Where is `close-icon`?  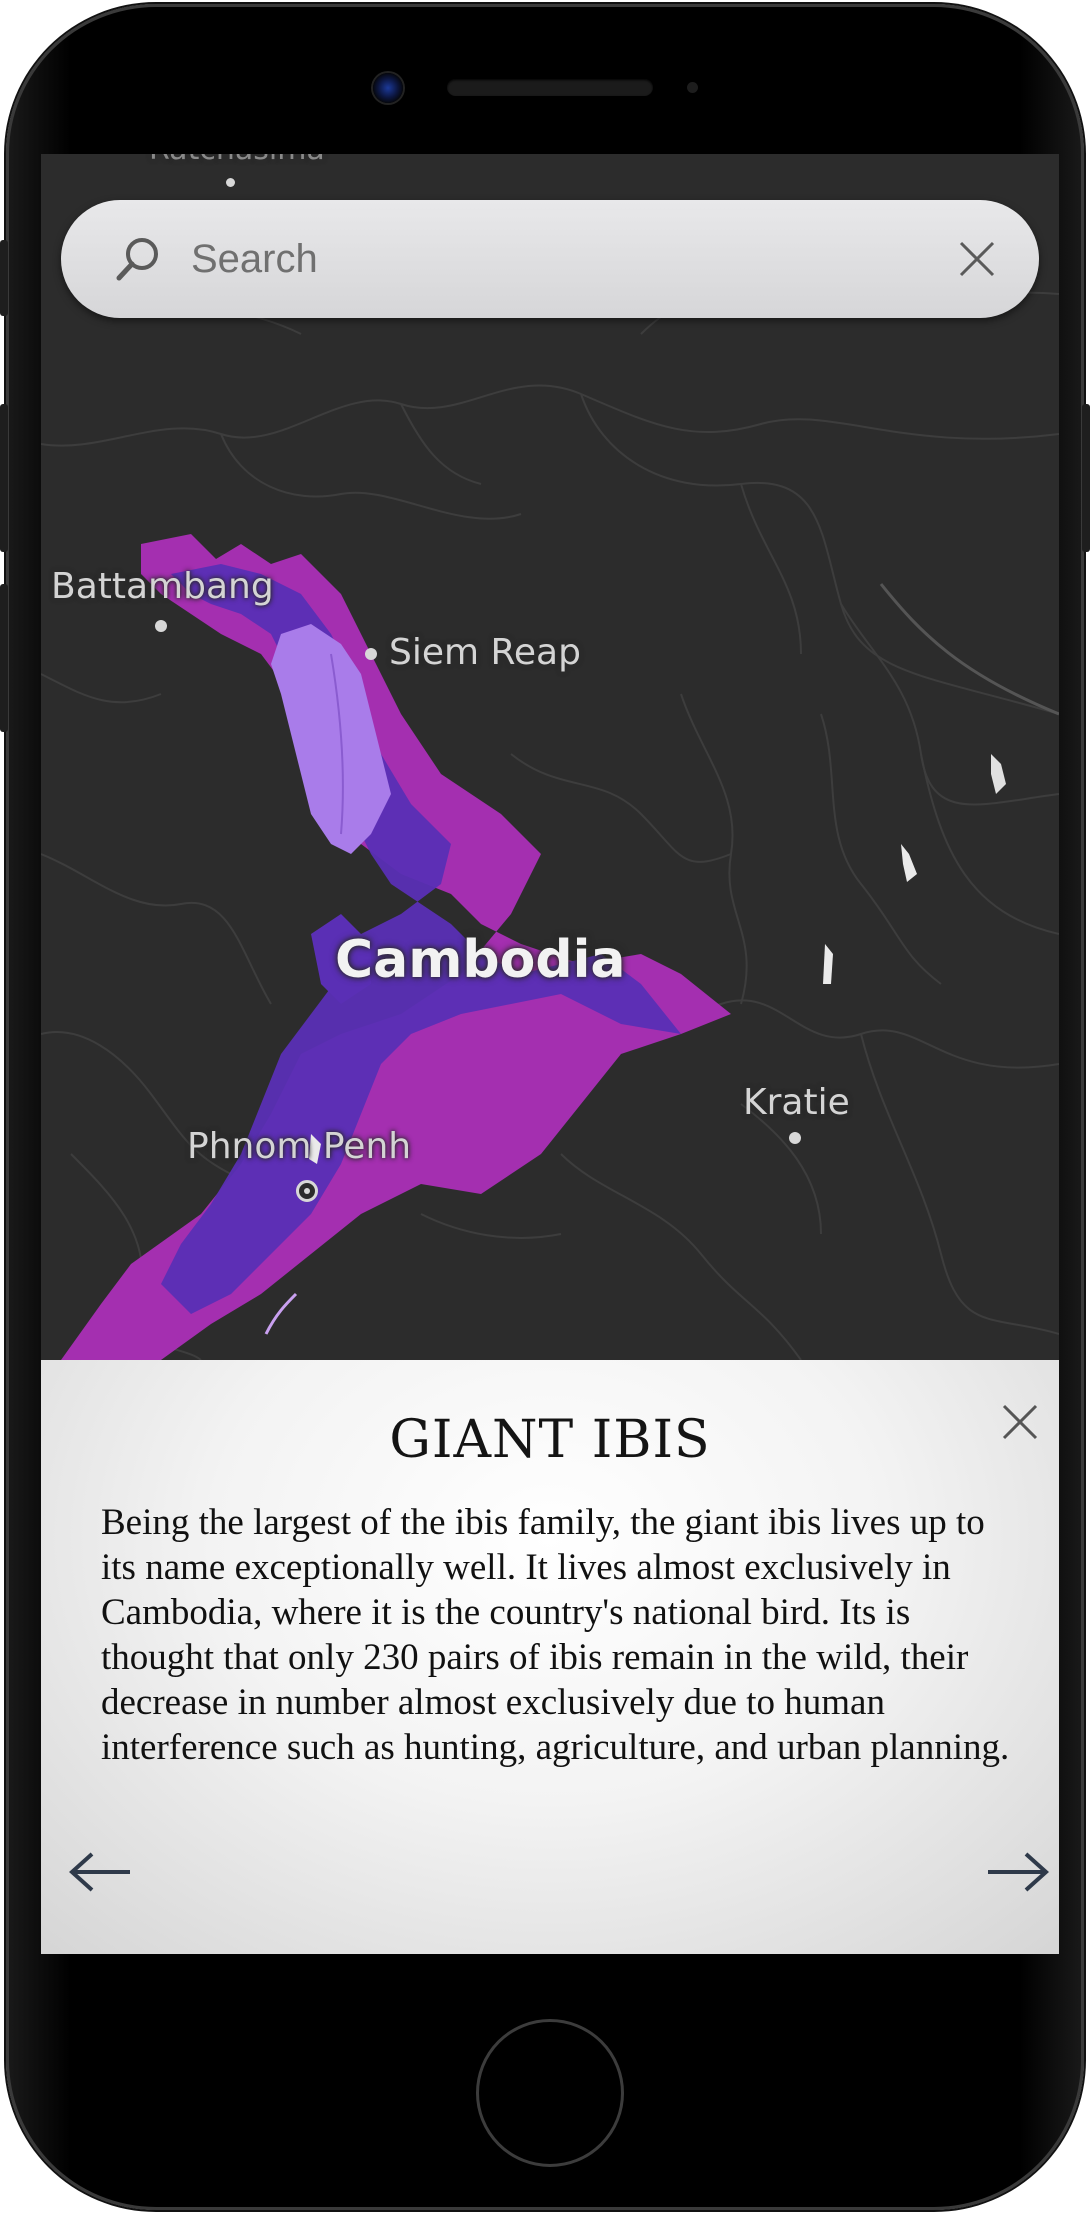
close-icon is located at coordinates (1020, 1422).